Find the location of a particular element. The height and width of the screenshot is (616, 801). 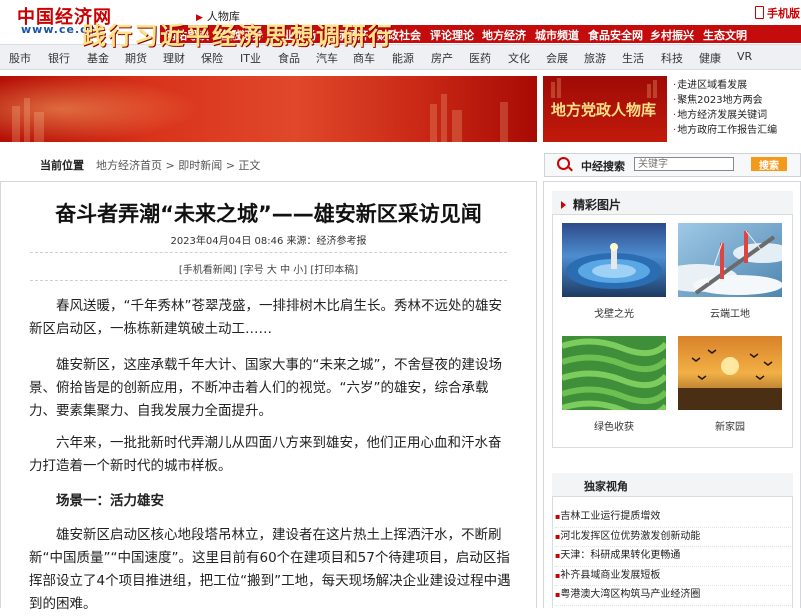

breadcrumb-label: 当前位置 is located at coordinates (62, 165).